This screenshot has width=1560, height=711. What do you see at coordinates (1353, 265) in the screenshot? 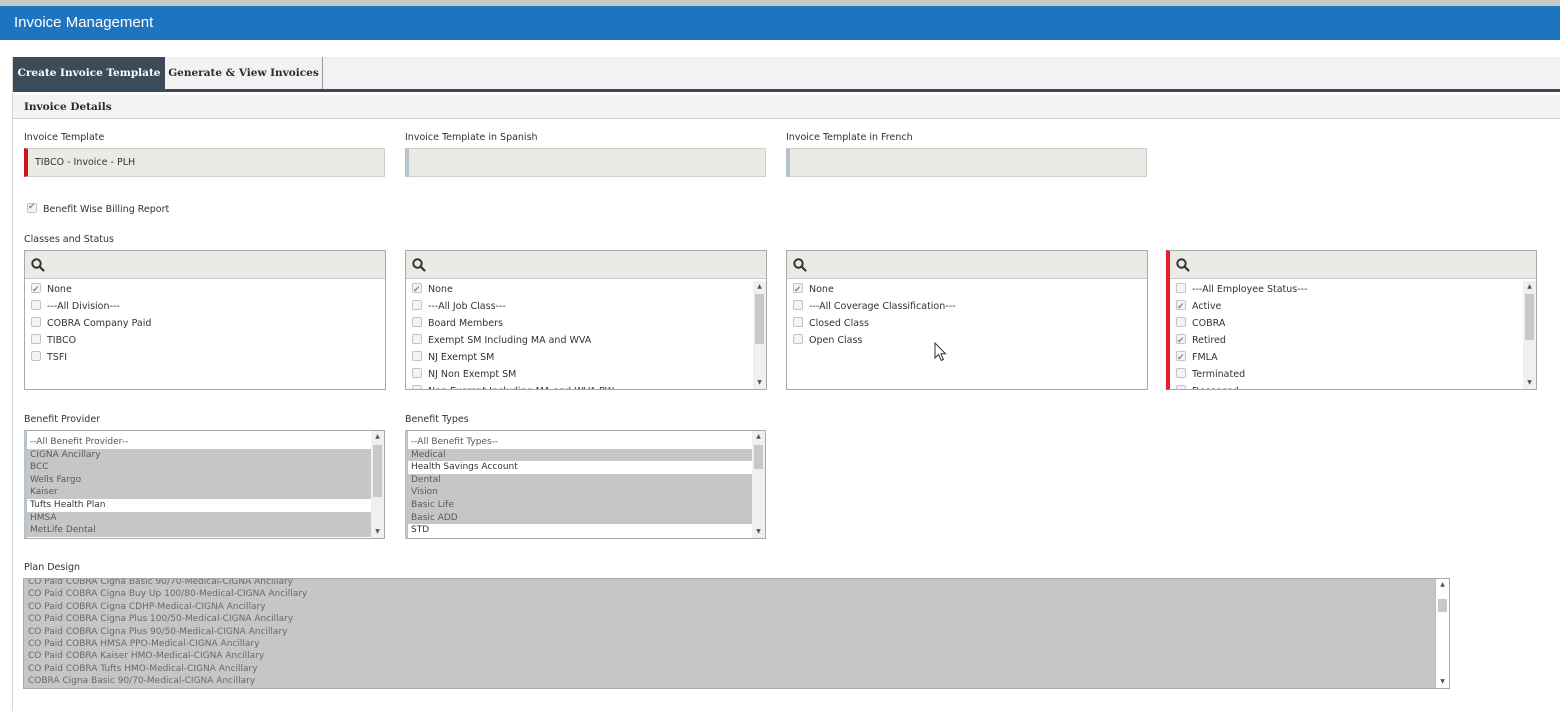
I see `employee-status-search-bar` at bounding box center [1353, 265].